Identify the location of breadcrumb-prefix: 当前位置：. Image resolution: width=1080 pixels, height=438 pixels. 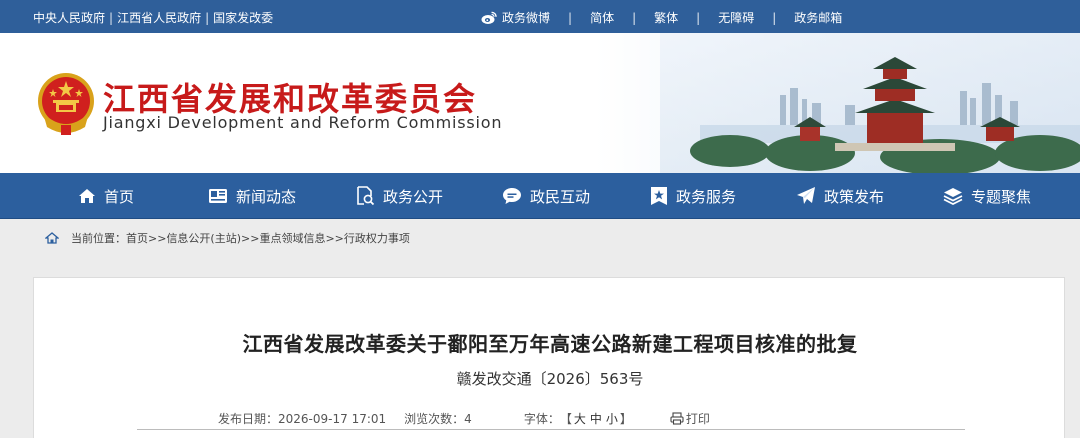
(98, 238).